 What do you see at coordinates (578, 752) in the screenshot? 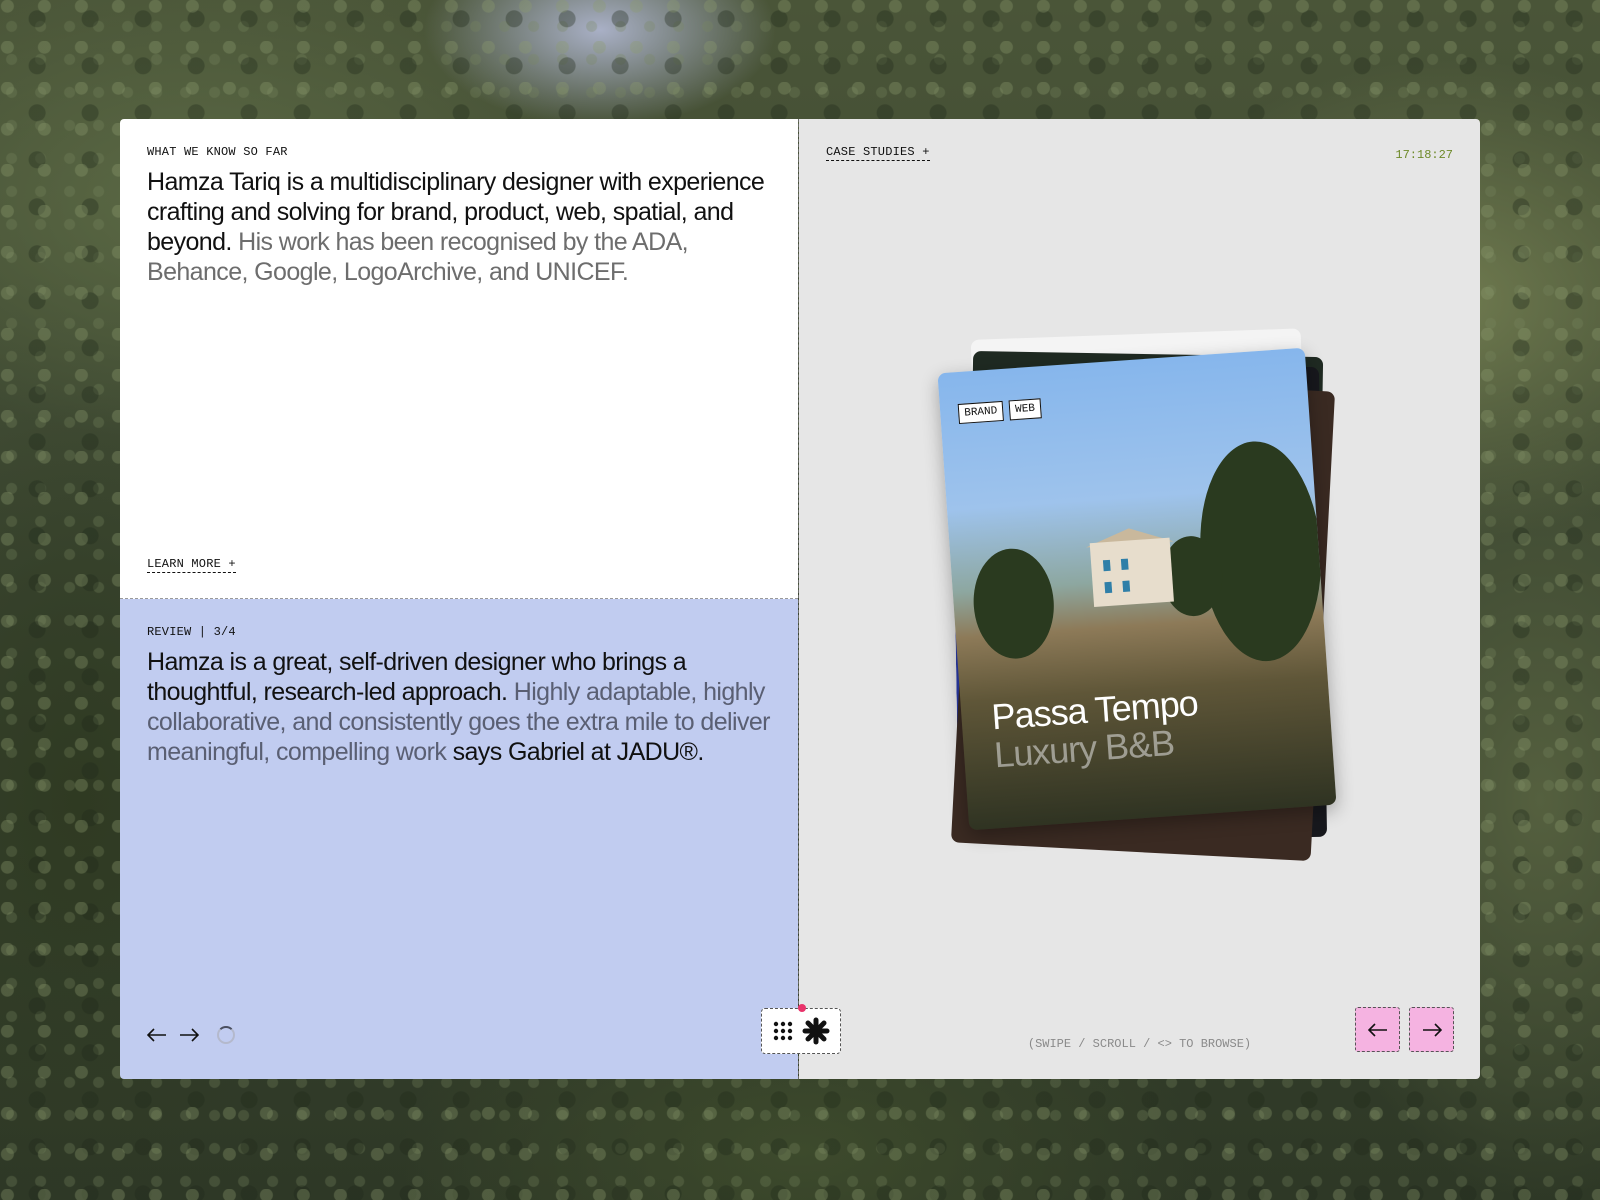
I see `review-attribution: says Gabriel at JADU®.` at bounding box center [578, 752].